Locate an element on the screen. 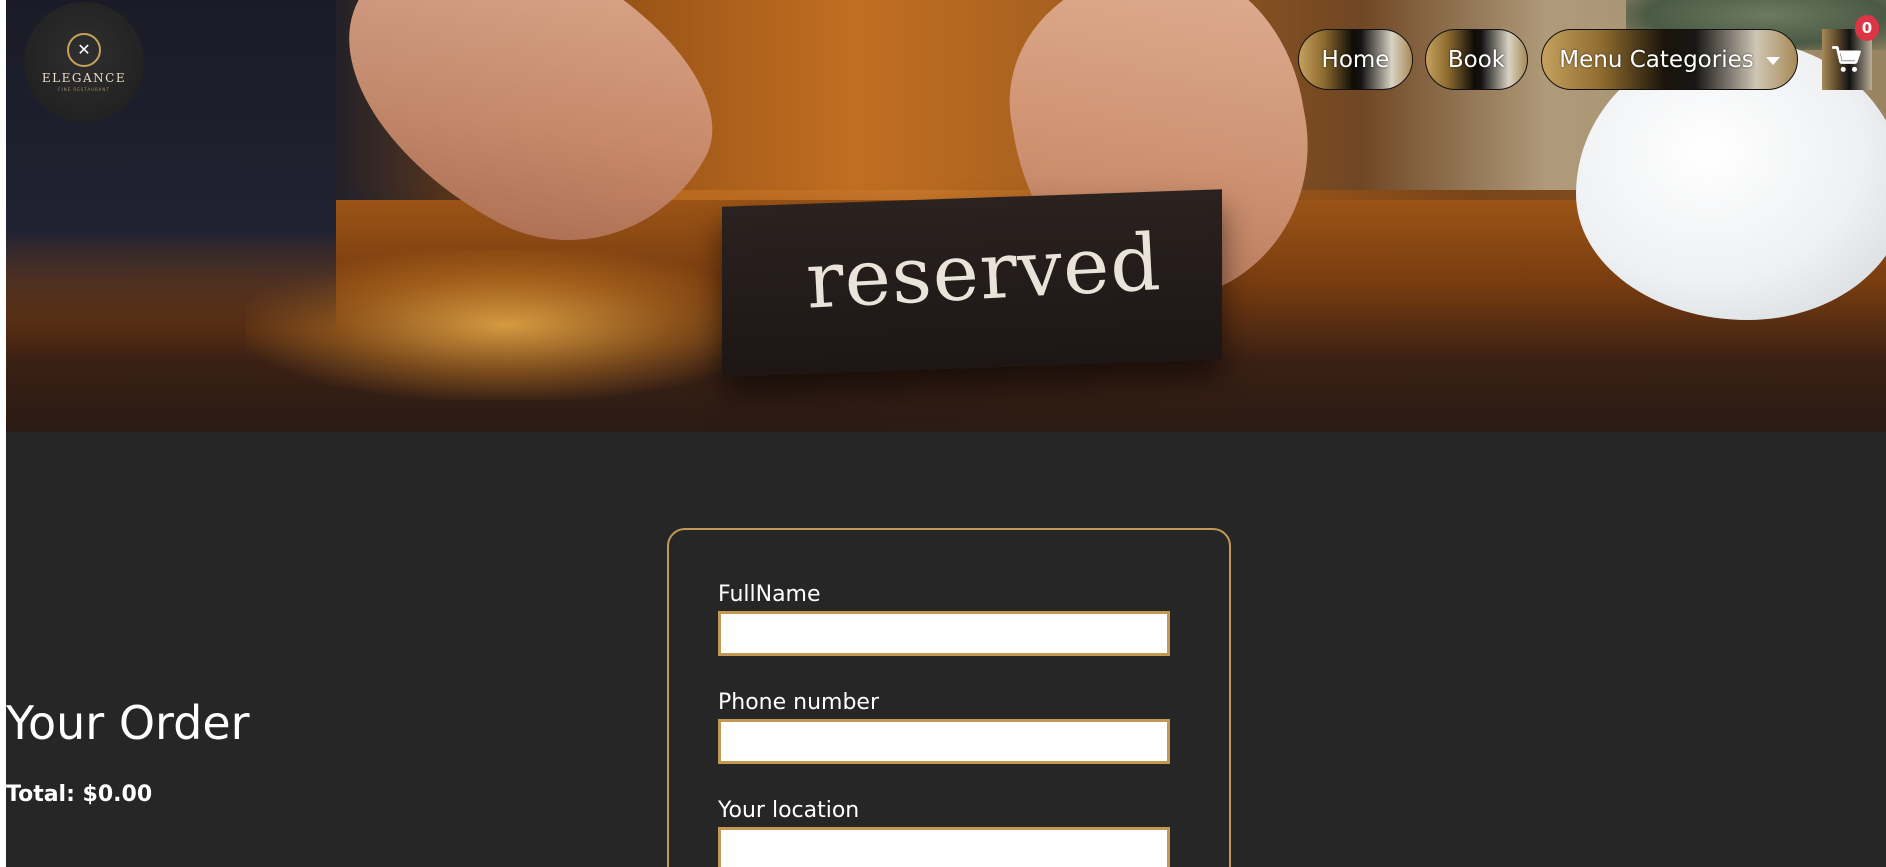 The image size is (1886, 867). nav-book-label: Book is located at coordinates (1476, 59).